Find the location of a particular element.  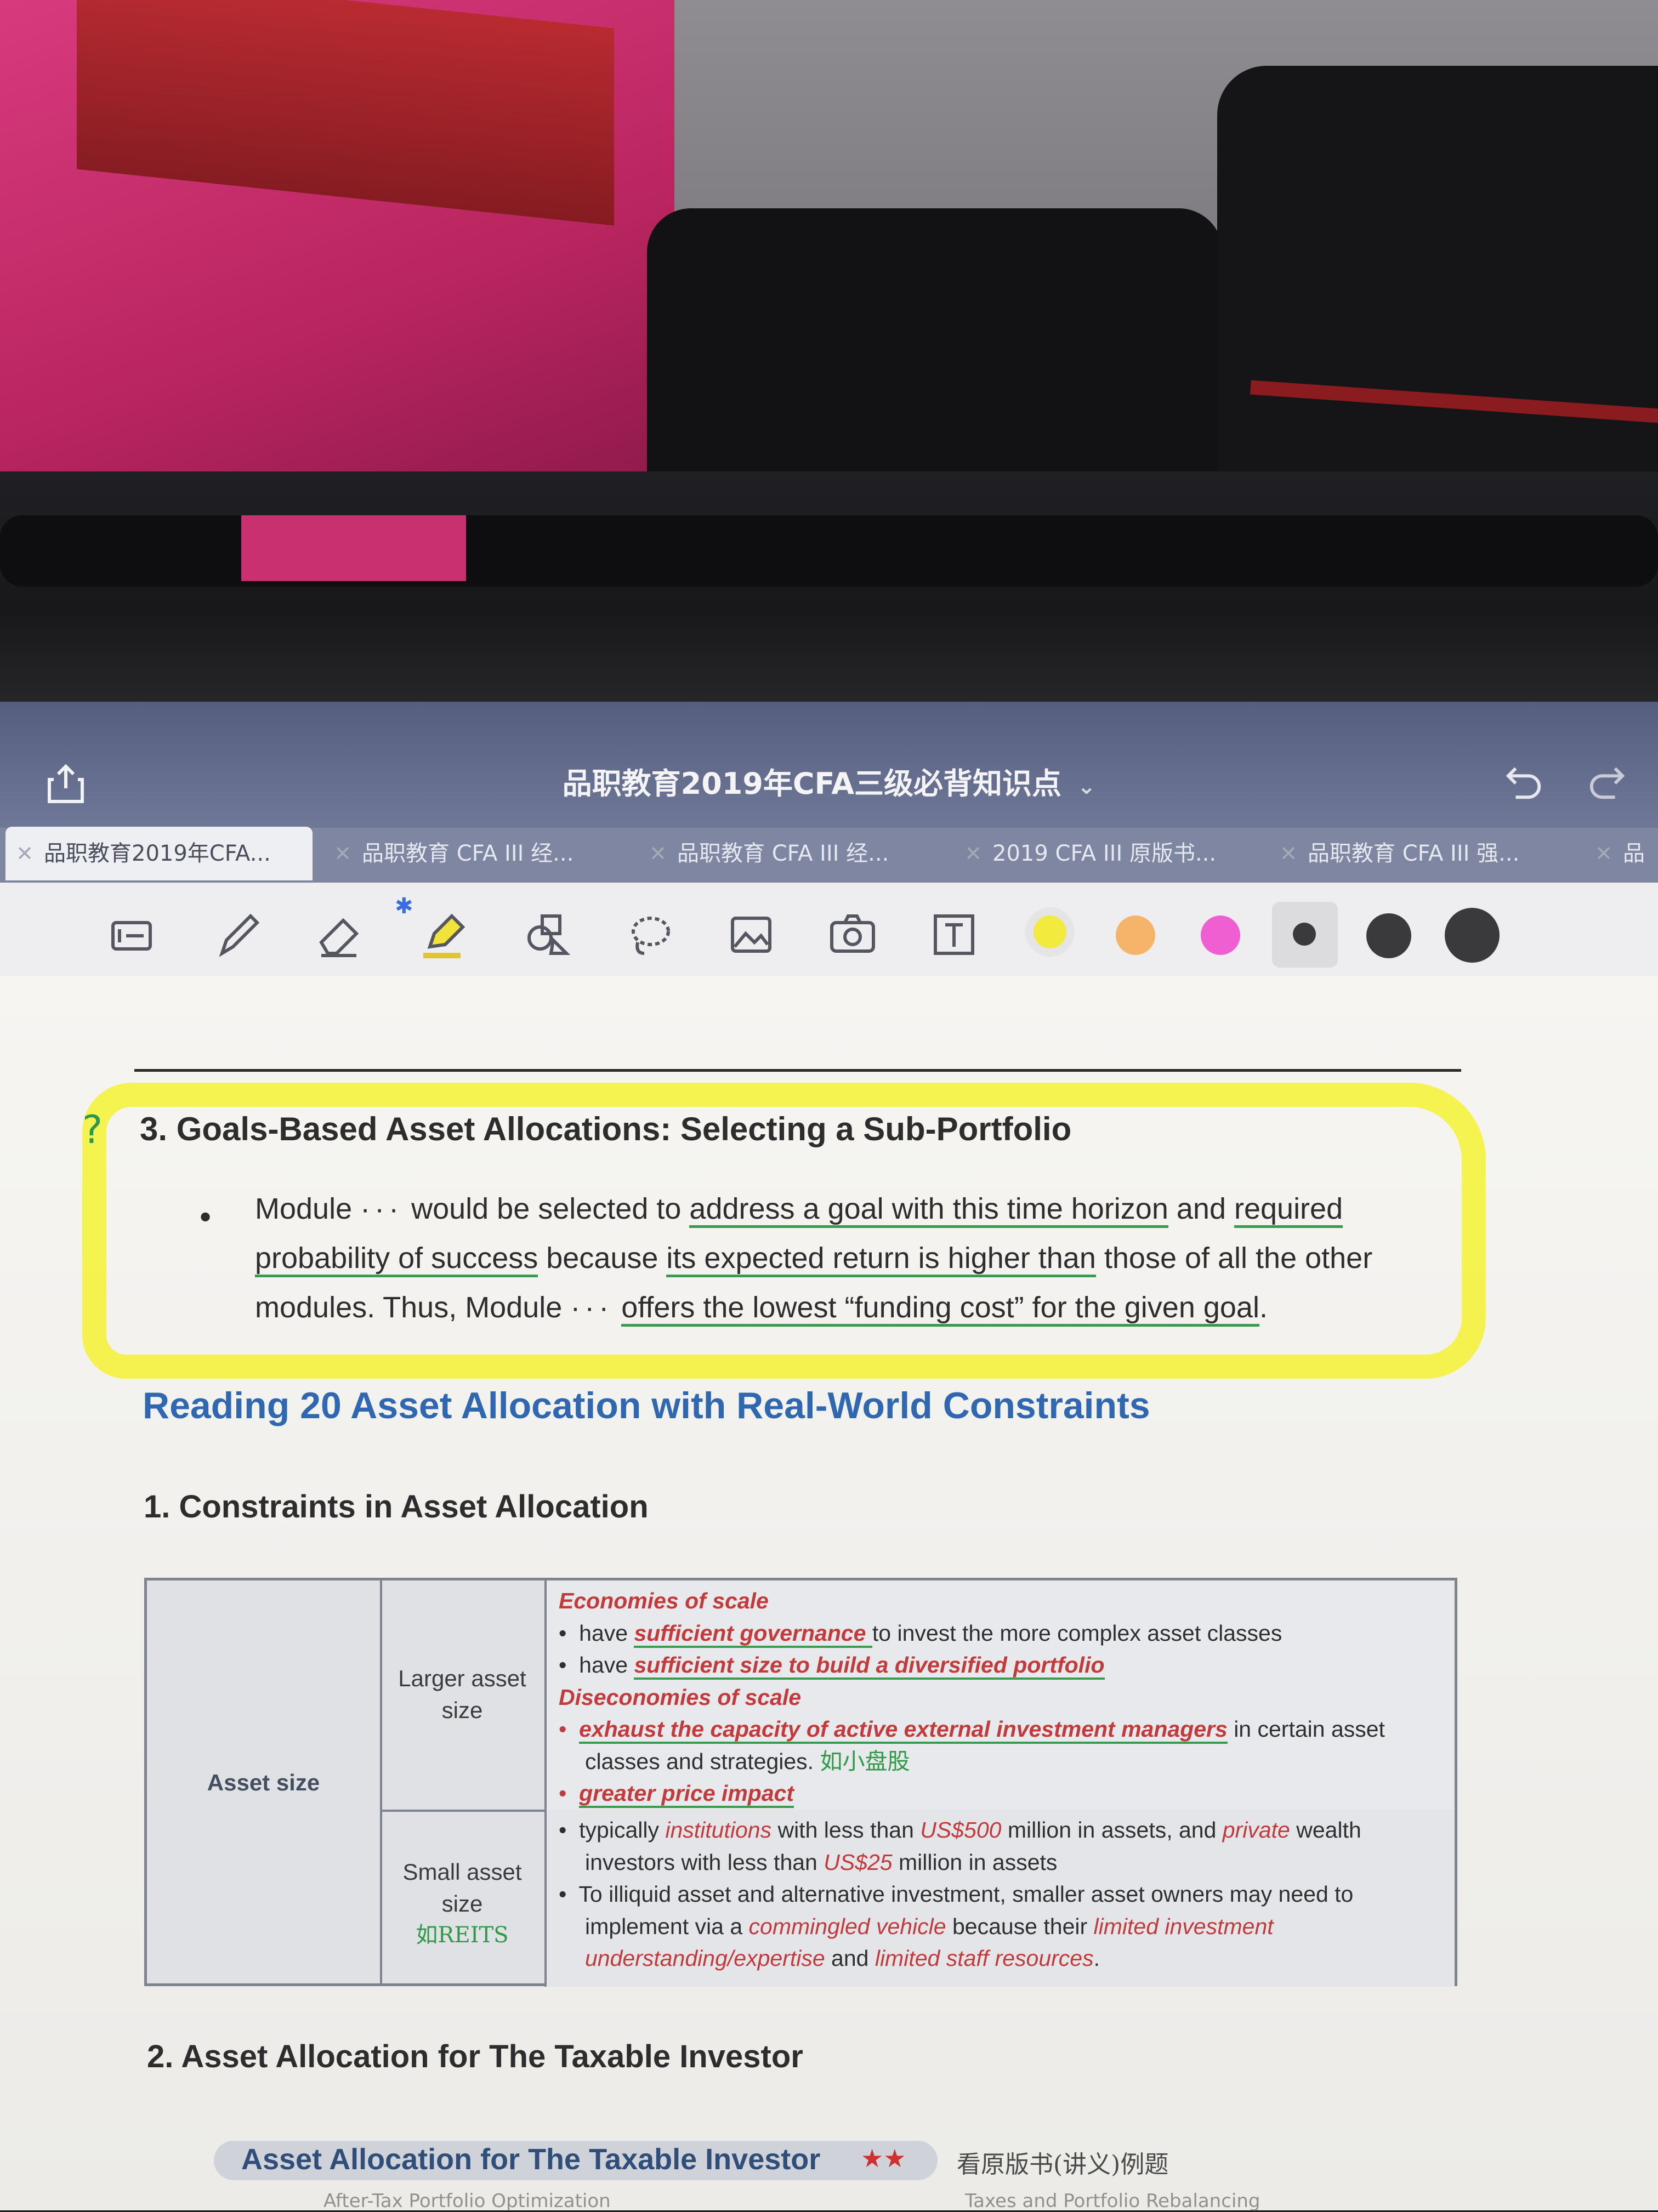

emphasis: limited staff resources is located at coordinates (984, 1958).